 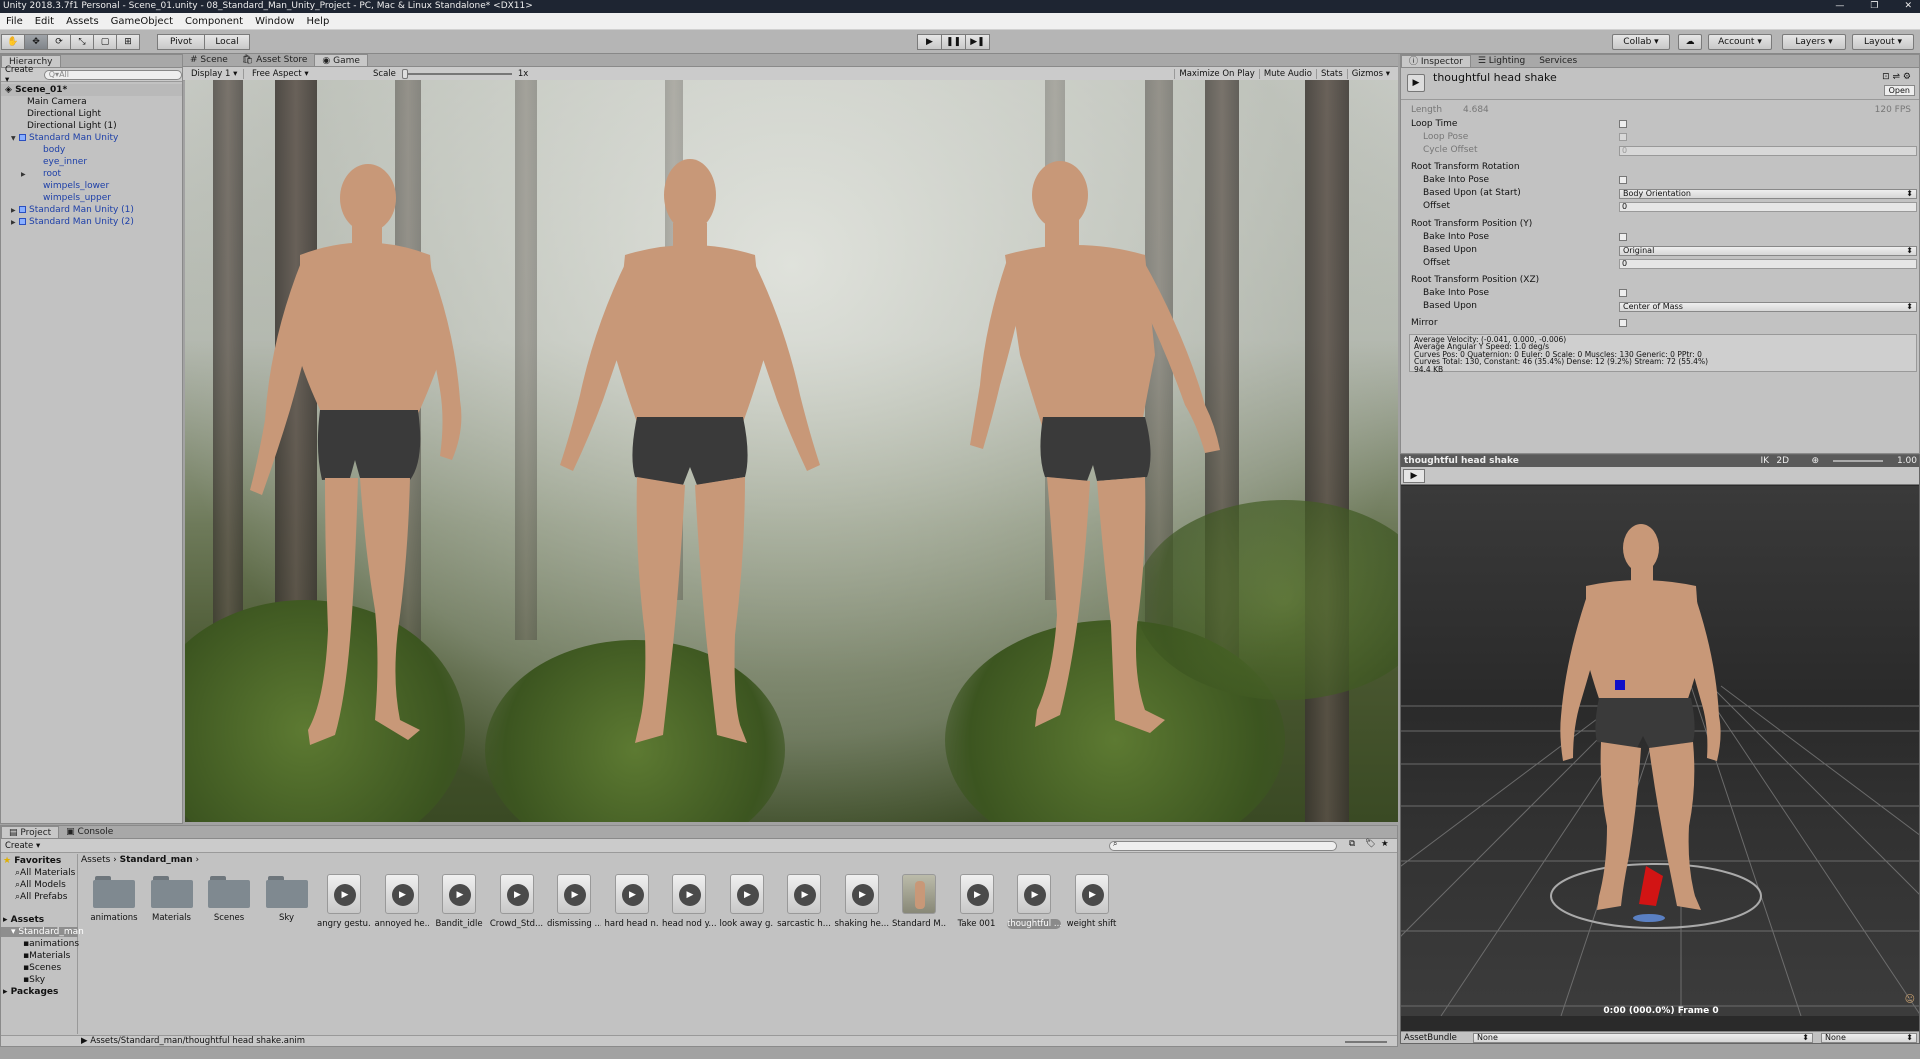 I want to click on tab-project: ▤ Project, so click(x=30, y=832).